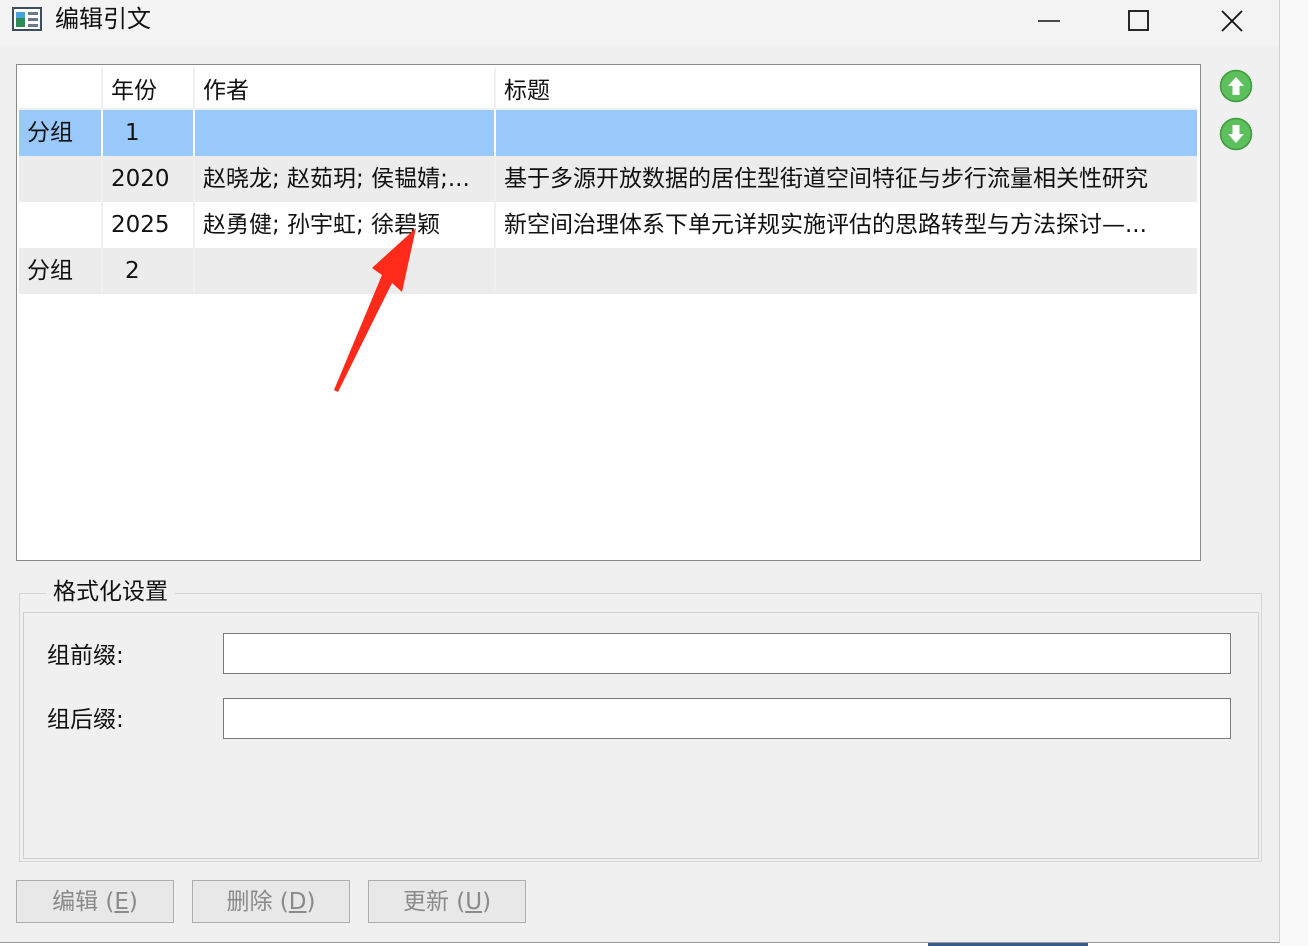  I want to click on delete-button-accesskey: D, so click(297, 902).